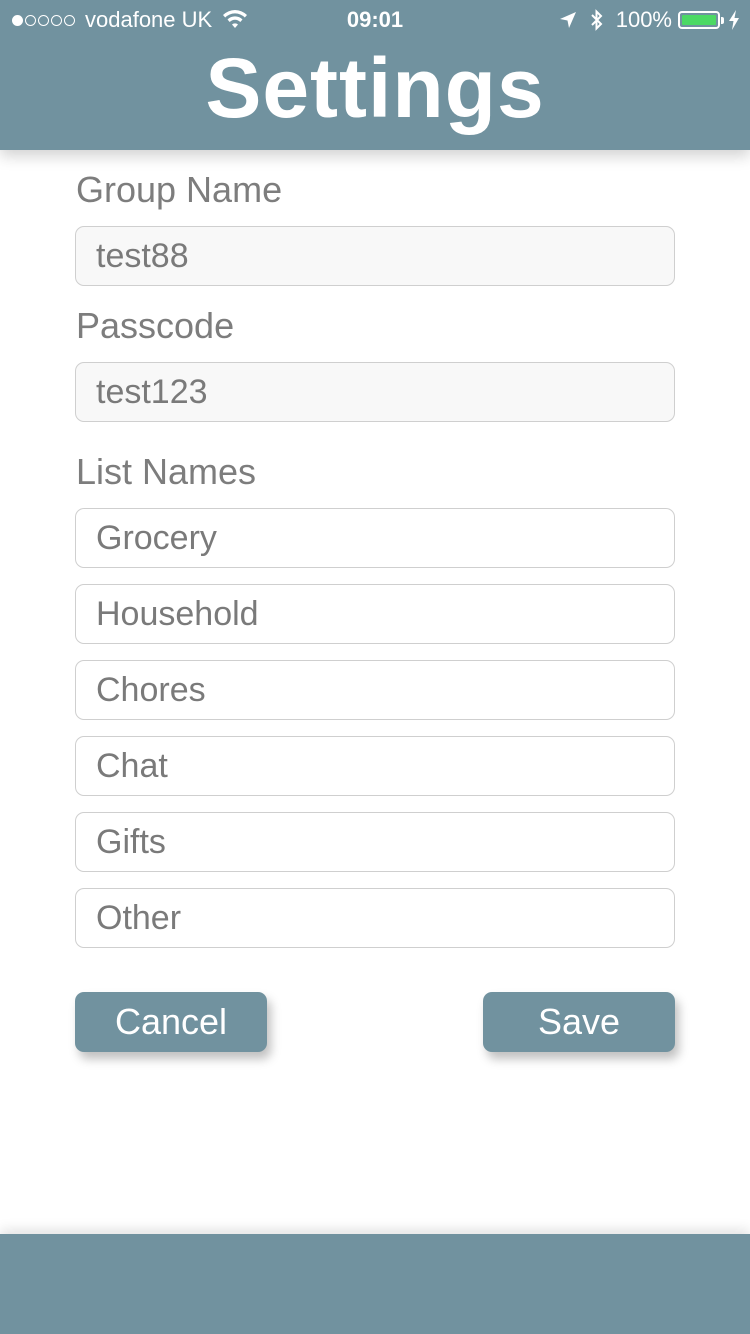 The width and height of the screenshot is (750, 1334). Describe the element at coordinates (375, 918) in the screenshot. I see `list-name-field-other` at that location.